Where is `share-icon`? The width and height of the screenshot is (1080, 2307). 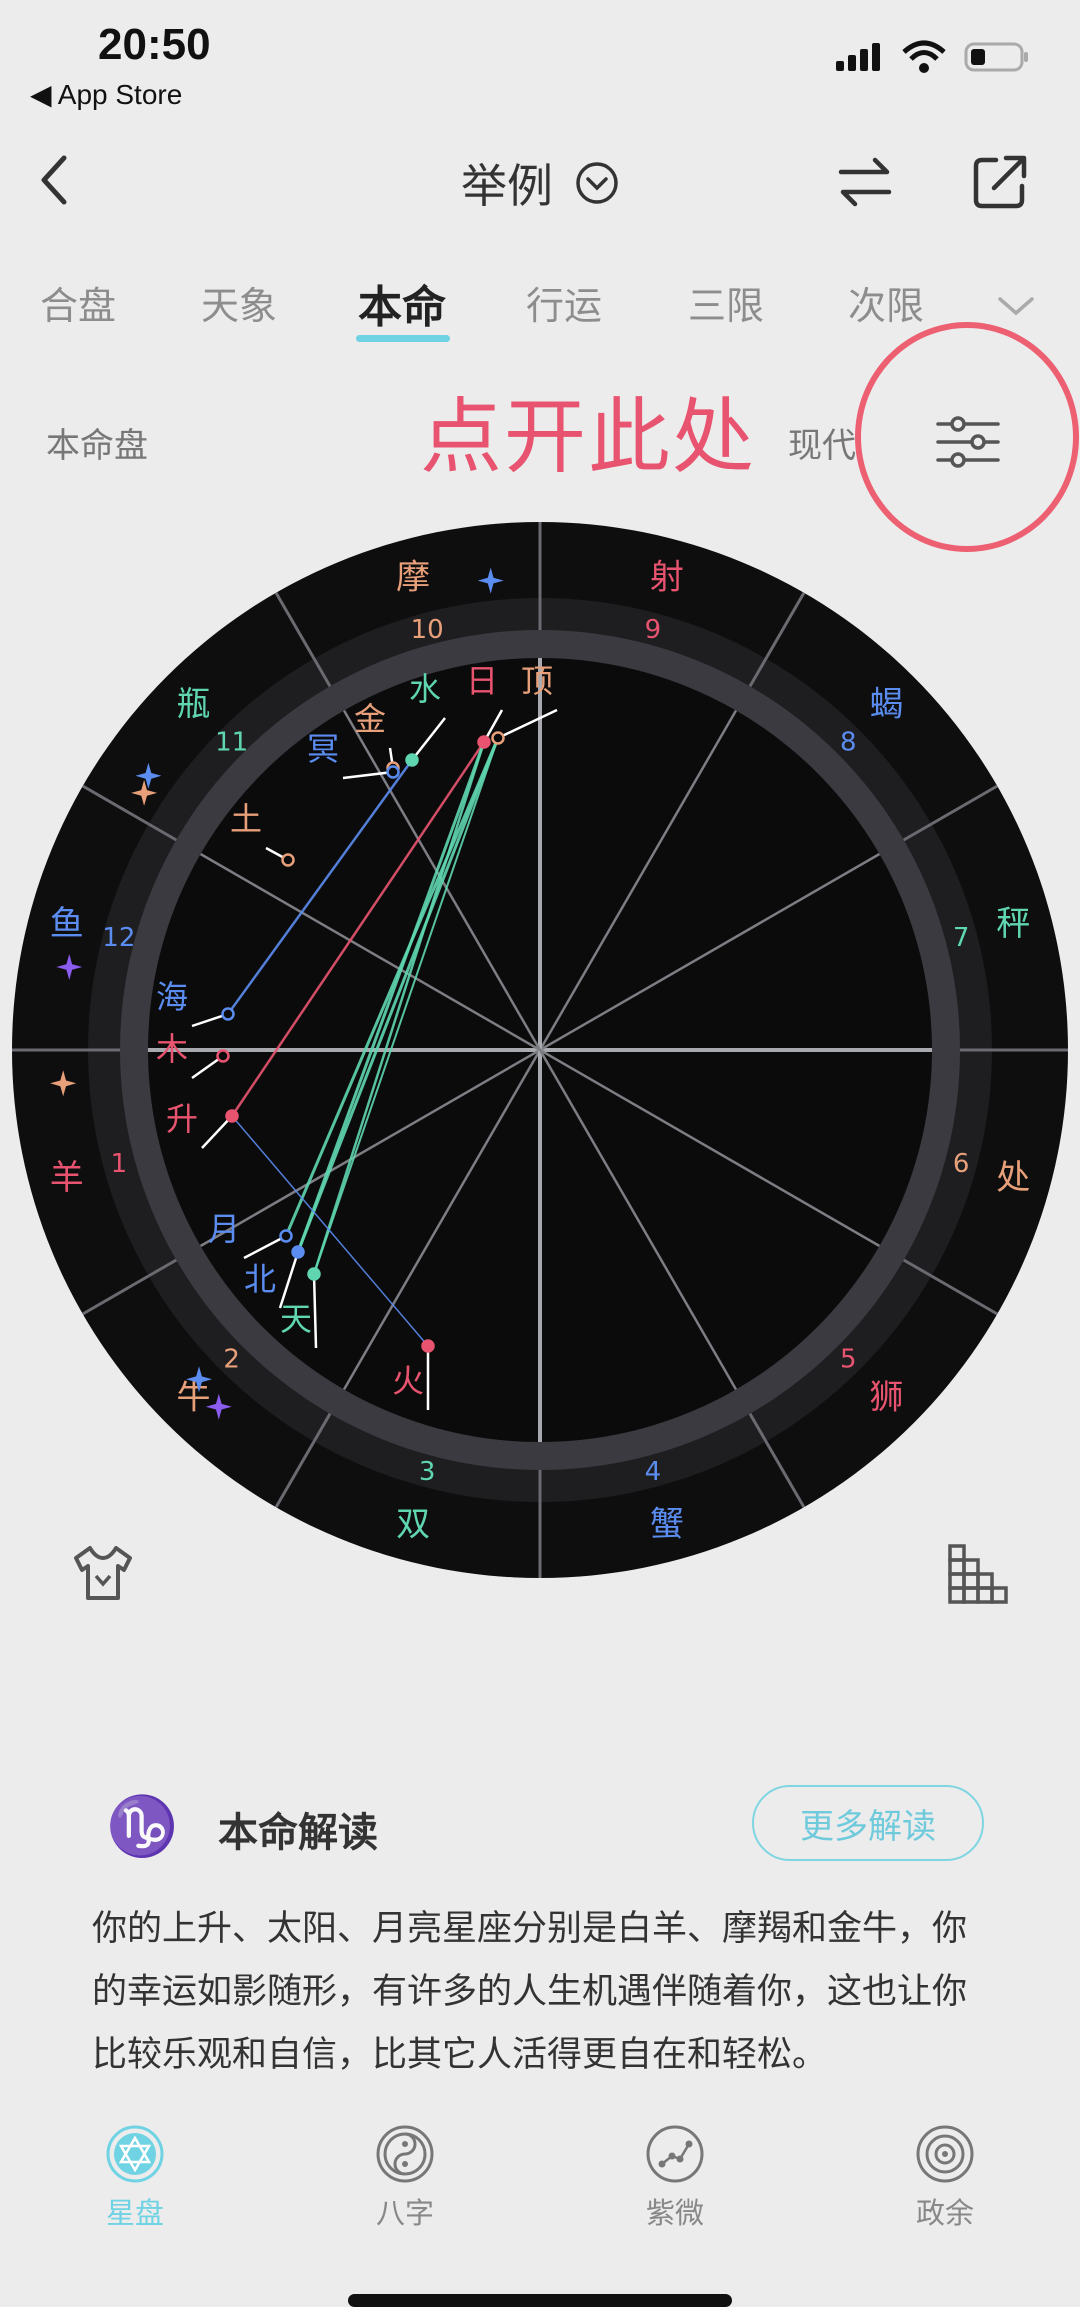
share-icon is located at coordinates (1000, 182).